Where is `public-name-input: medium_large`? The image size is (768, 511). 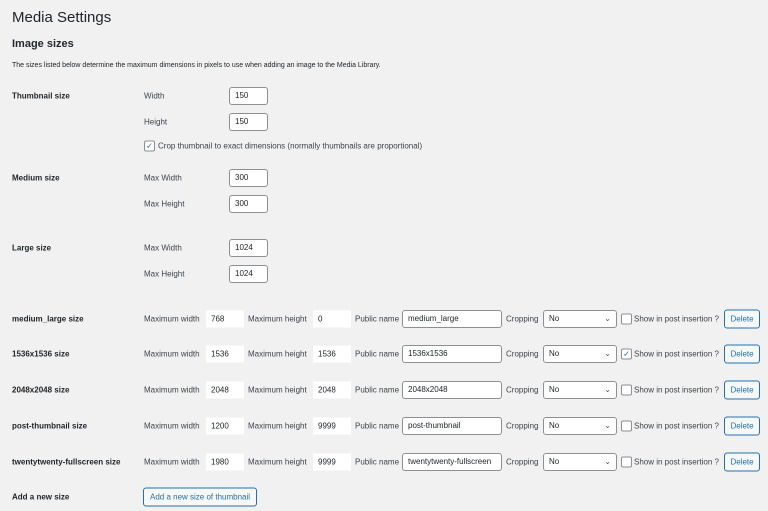 public-name-input: medium_large is located at coordinates (452, 319).